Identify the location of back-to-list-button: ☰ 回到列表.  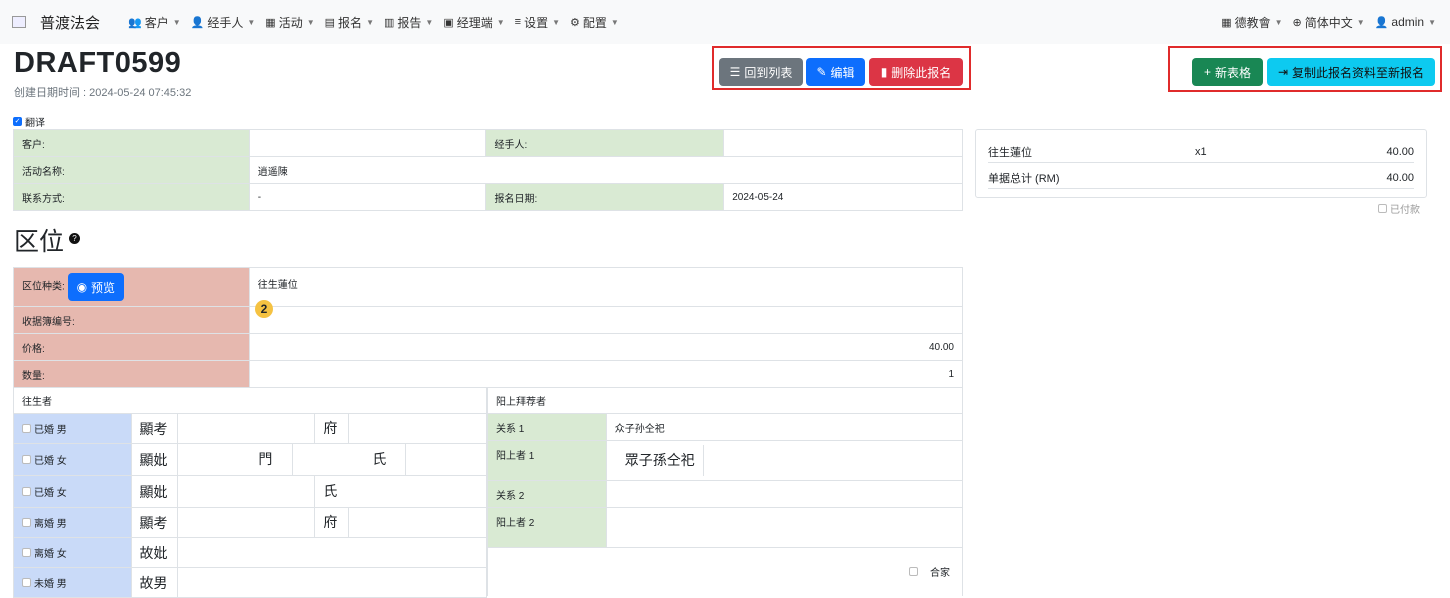
(761, 72).